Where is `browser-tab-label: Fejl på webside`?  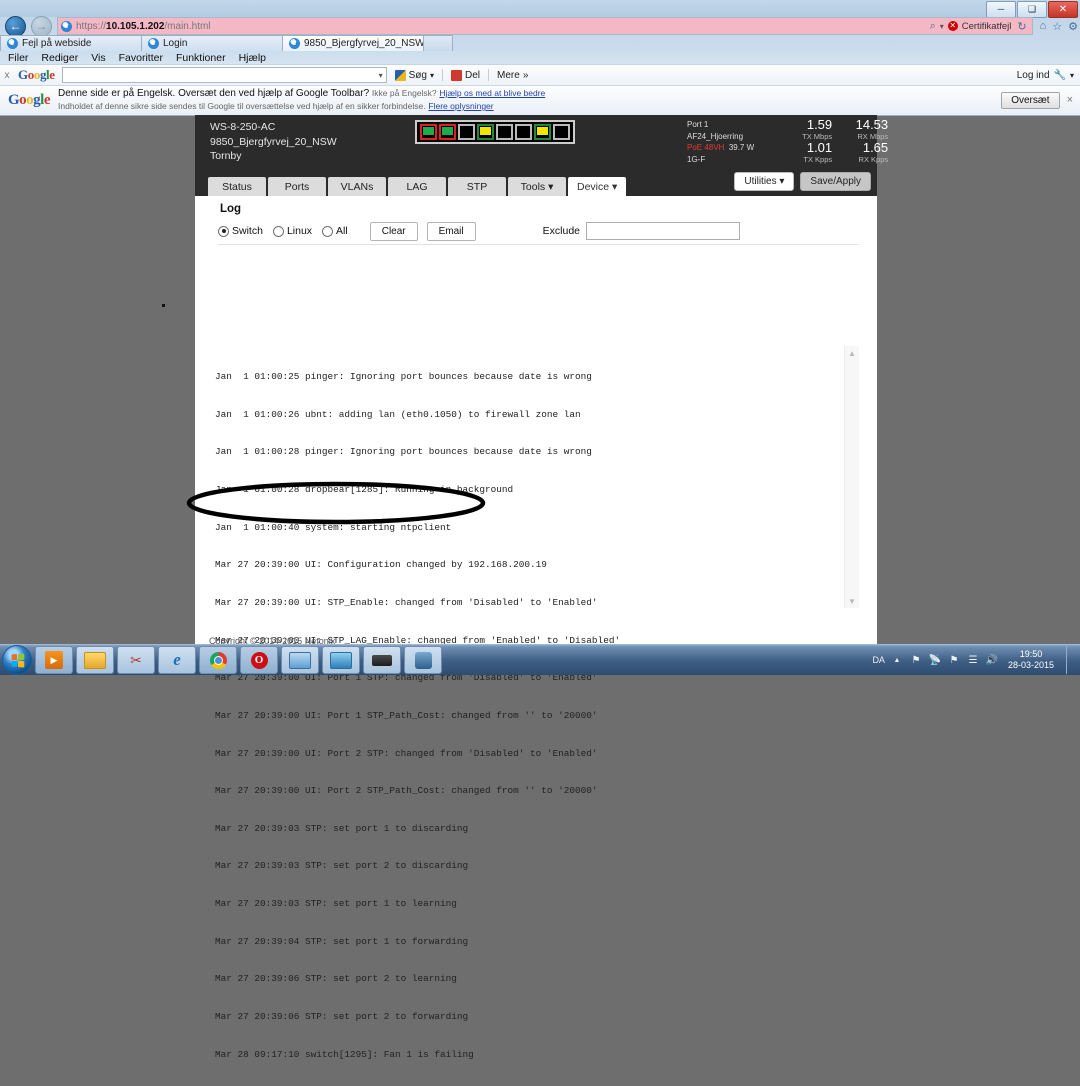
browser-tab-label: Fejl på webside is located at coordinates (57, 43).